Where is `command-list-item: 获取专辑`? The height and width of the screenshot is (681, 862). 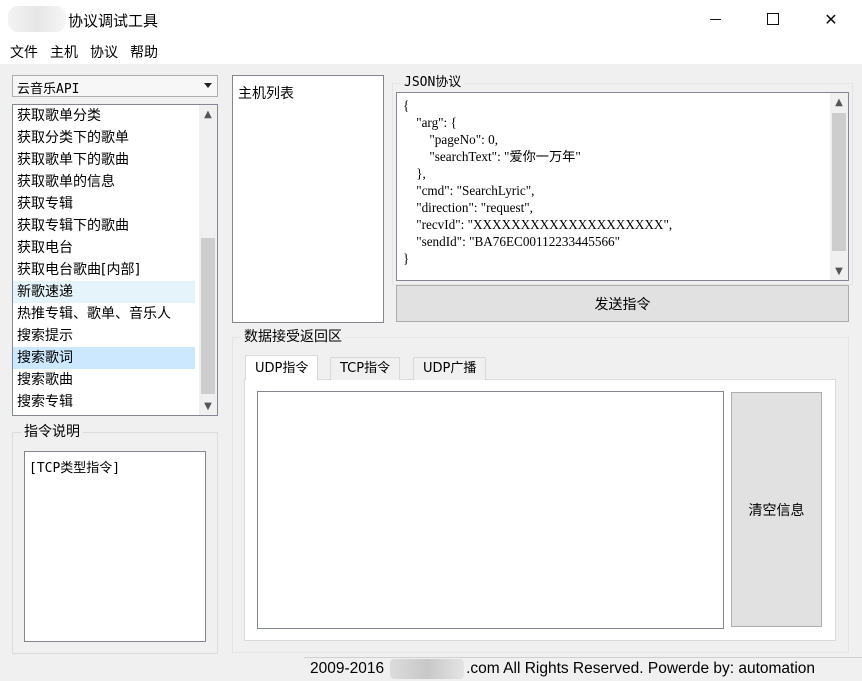
command-list-item: 获取专辑 is located at coordinates (104, 204).